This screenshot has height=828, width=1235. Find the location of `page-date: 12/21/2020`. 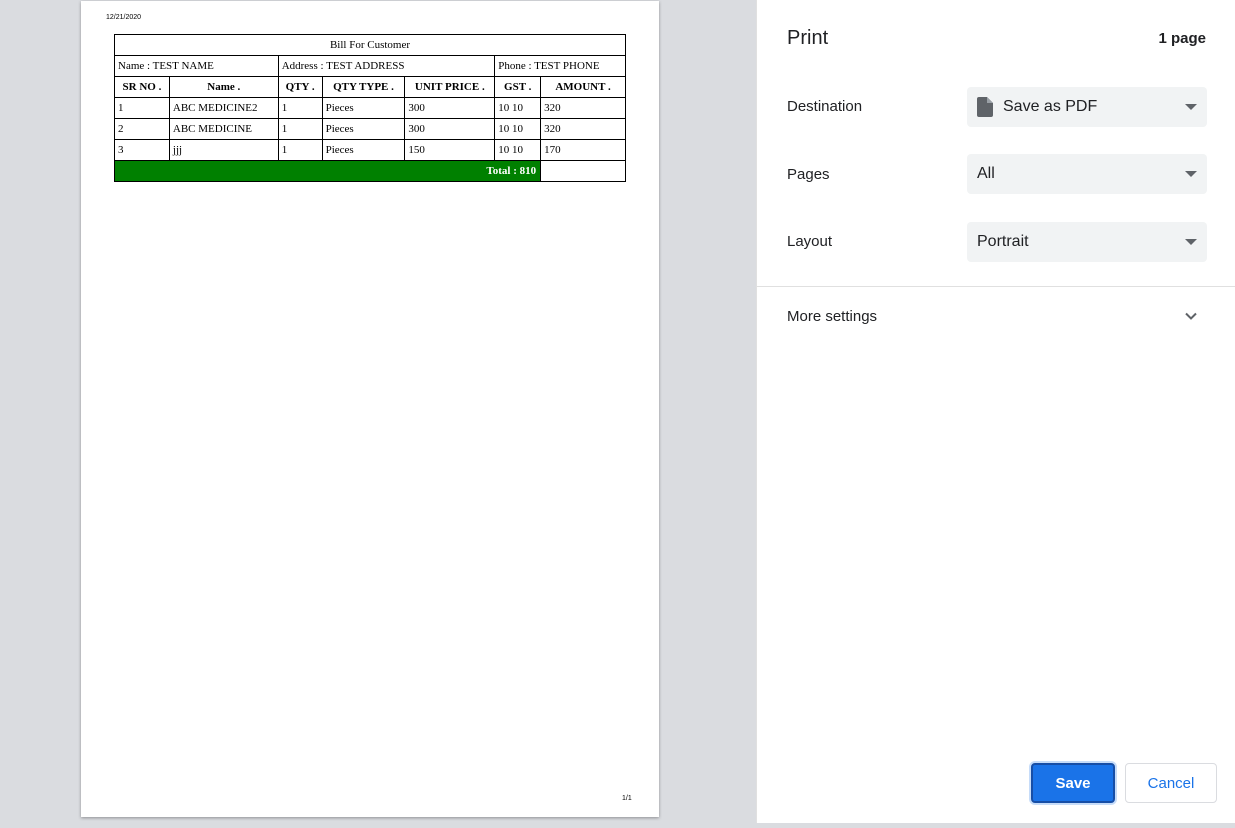

page-date: 12/21/2020 is located at coordinates (124, 17).